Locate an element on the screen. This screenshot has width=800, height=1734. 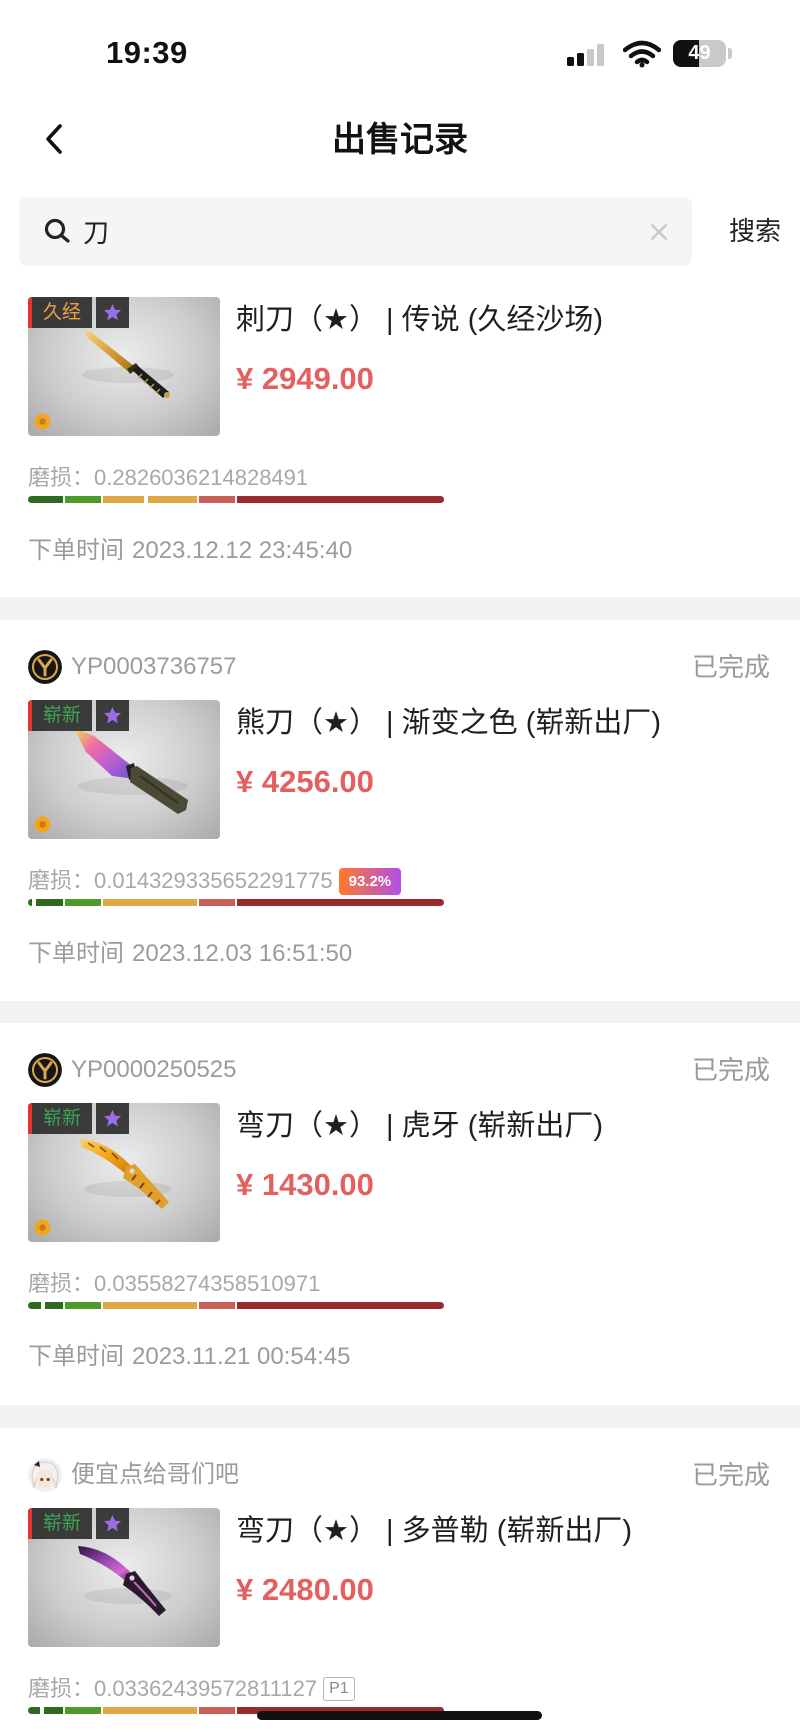
status-time: 19:39 is located at coordinates (147, 52).